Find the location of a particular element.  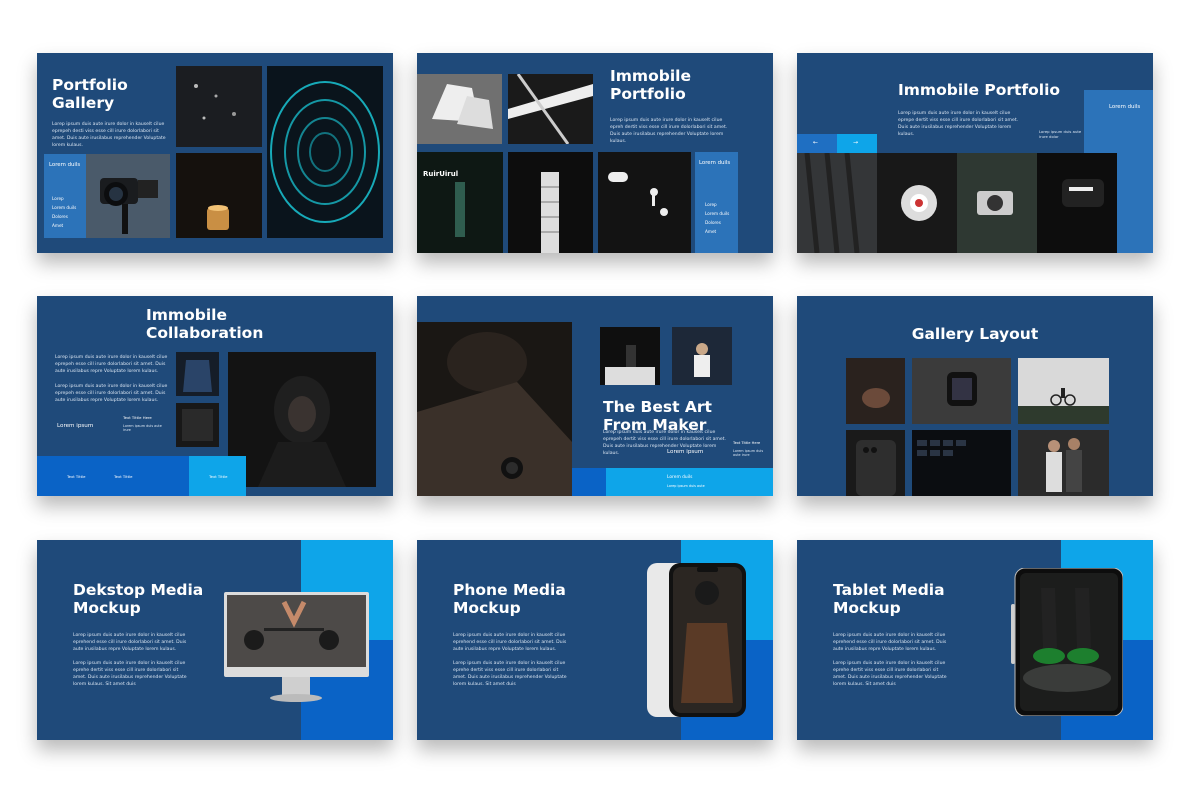

slide-title: Dekstop Media Mockup is located at coordinates (138, 599).